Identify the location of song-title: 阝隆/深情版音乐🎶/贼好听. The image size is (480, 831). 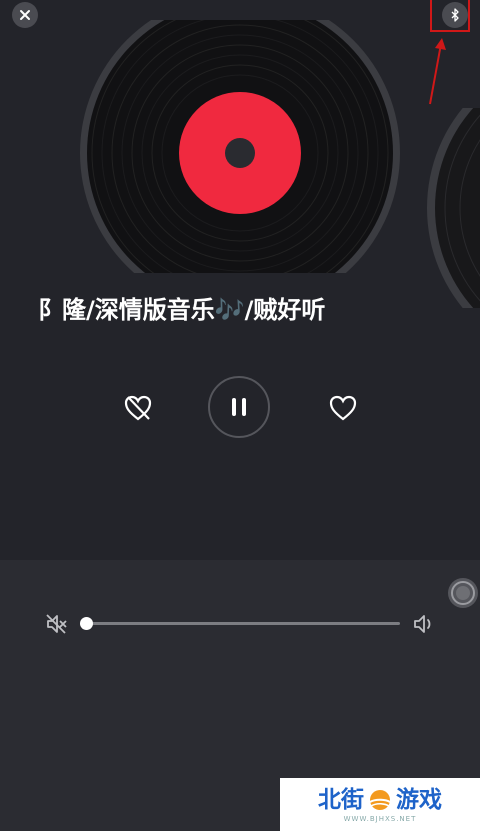
(182, 310).